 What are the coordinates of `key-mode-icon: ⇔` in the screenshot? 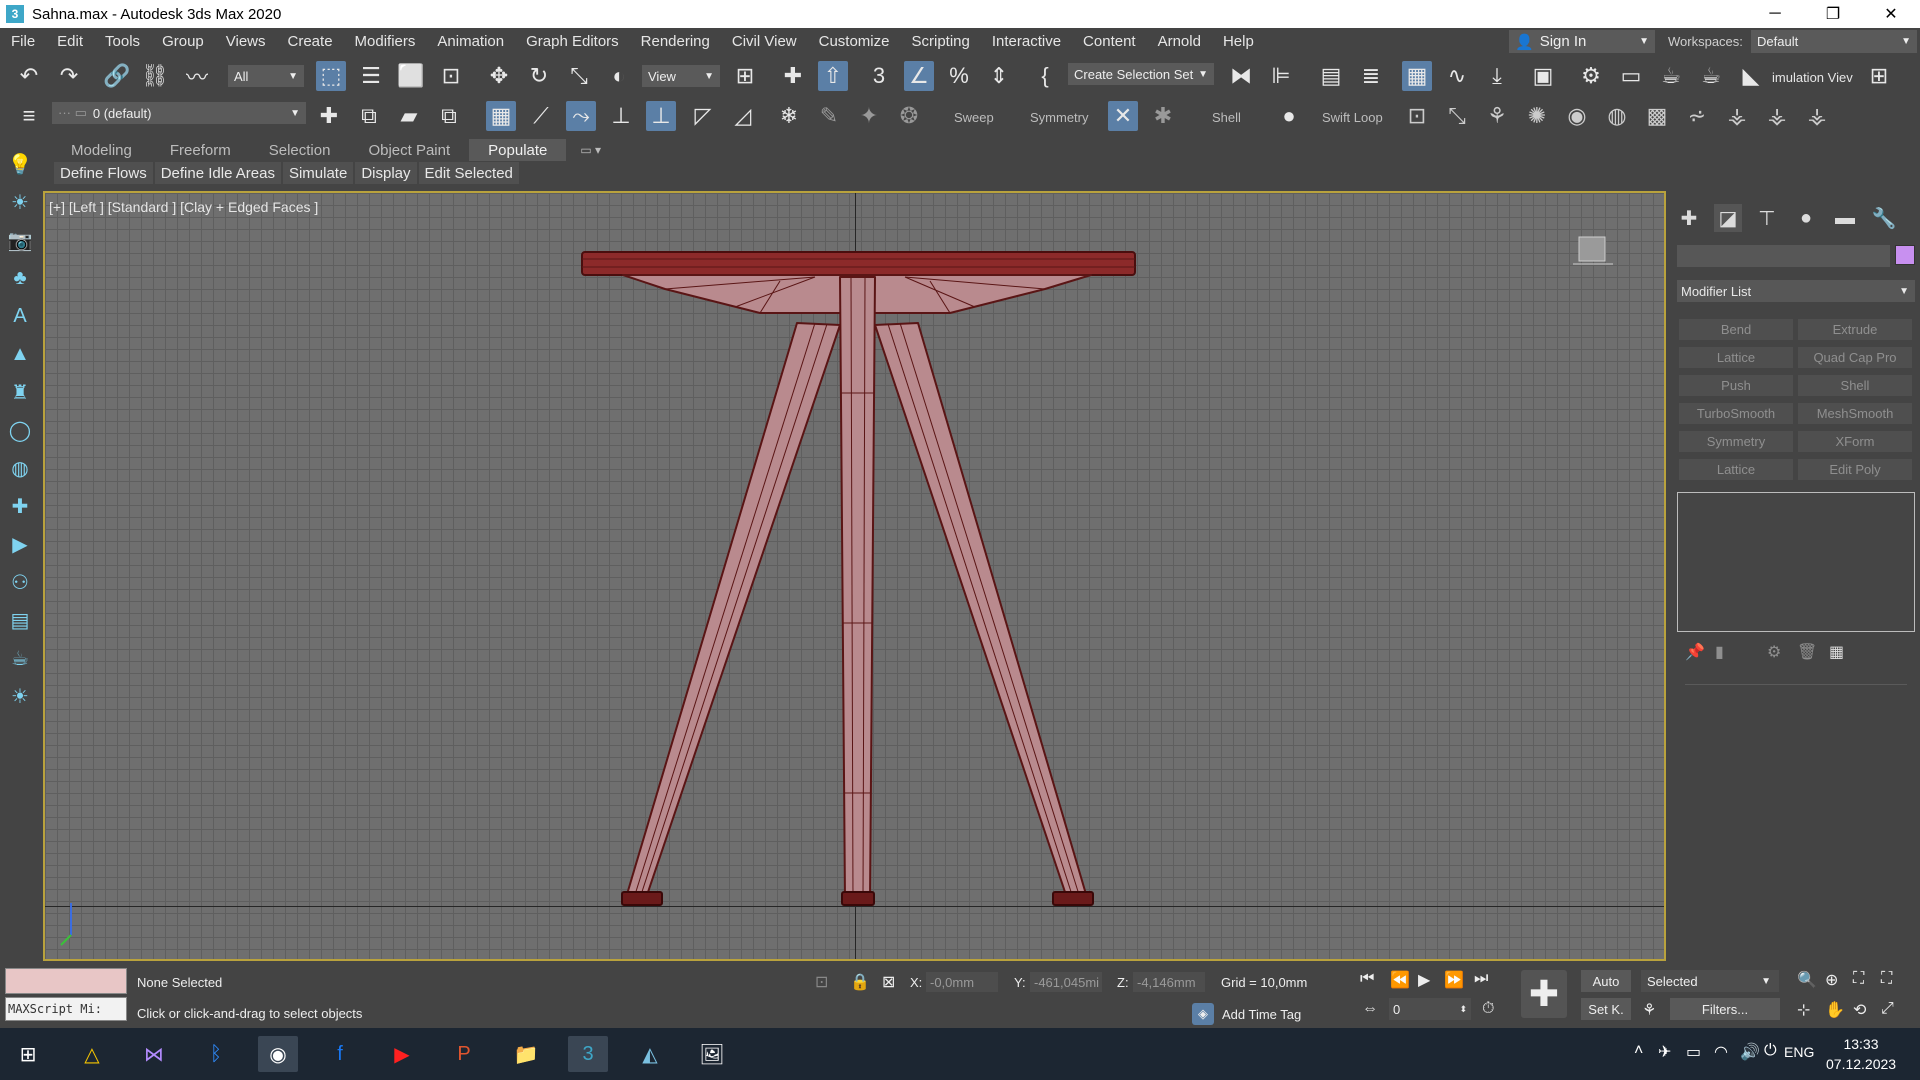 It's located at (1370, 1009).